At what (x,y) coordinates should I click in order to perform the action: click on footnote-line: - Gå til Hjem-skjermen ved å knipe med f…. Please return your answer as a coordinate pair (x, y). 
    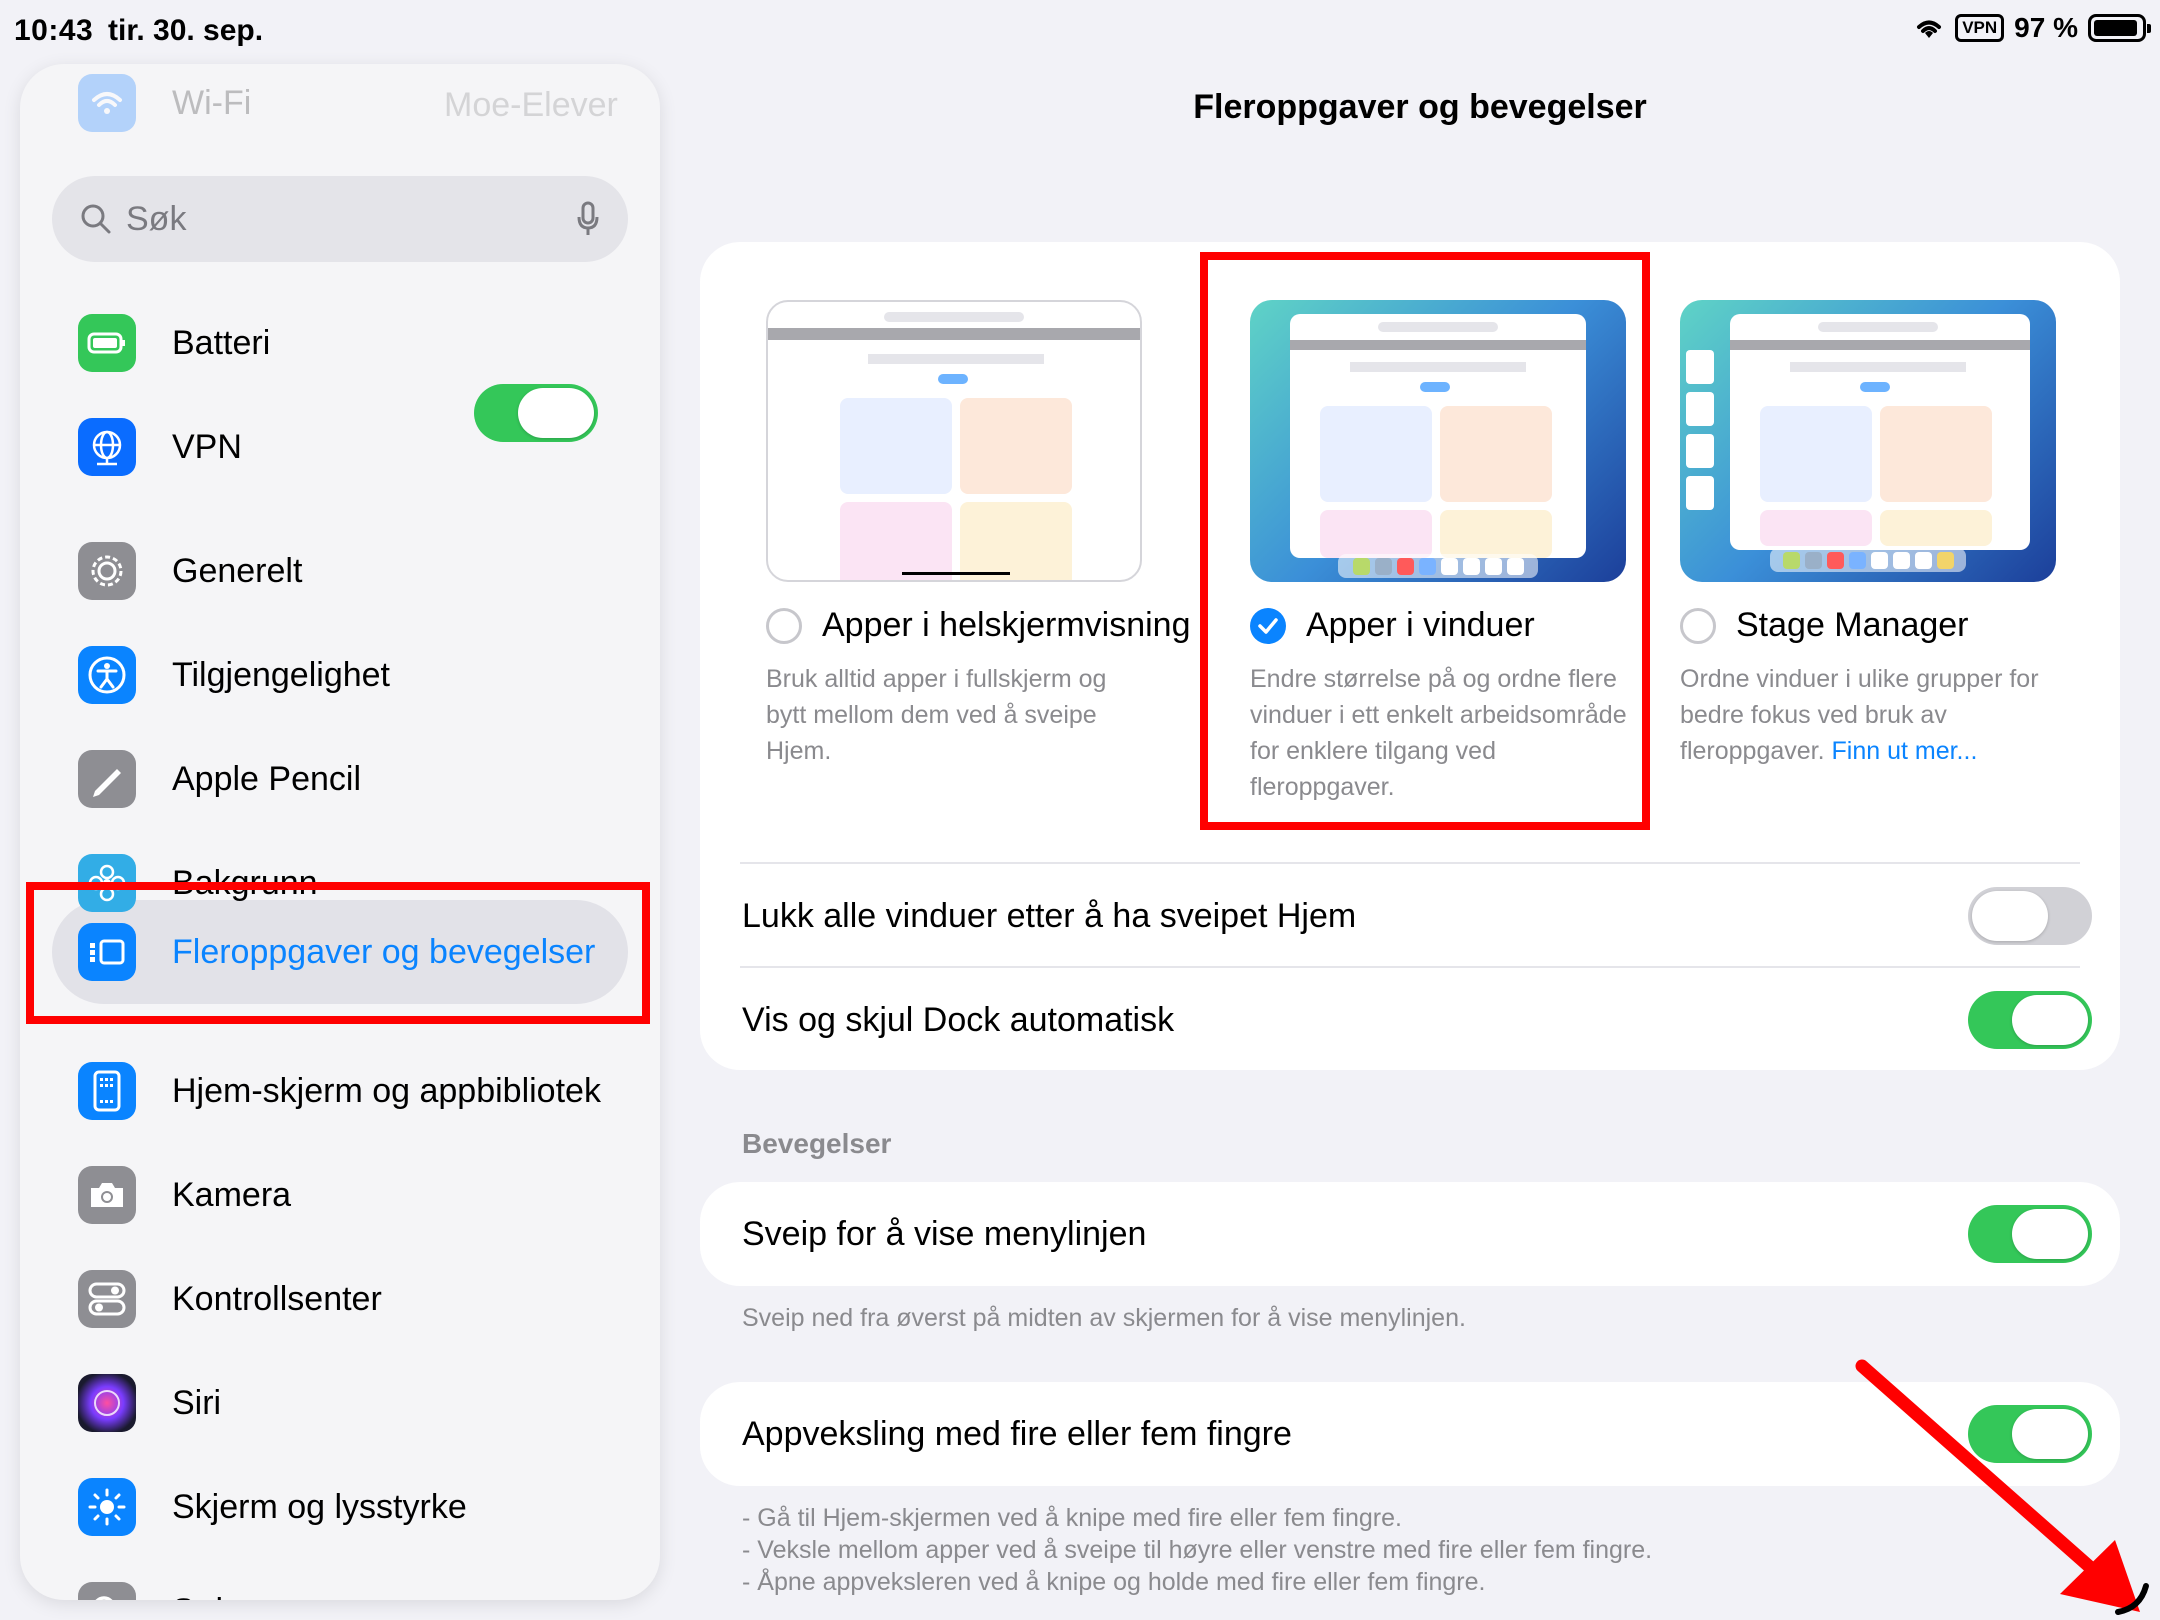
    Looking at the image, I should click on (1072, 1518).